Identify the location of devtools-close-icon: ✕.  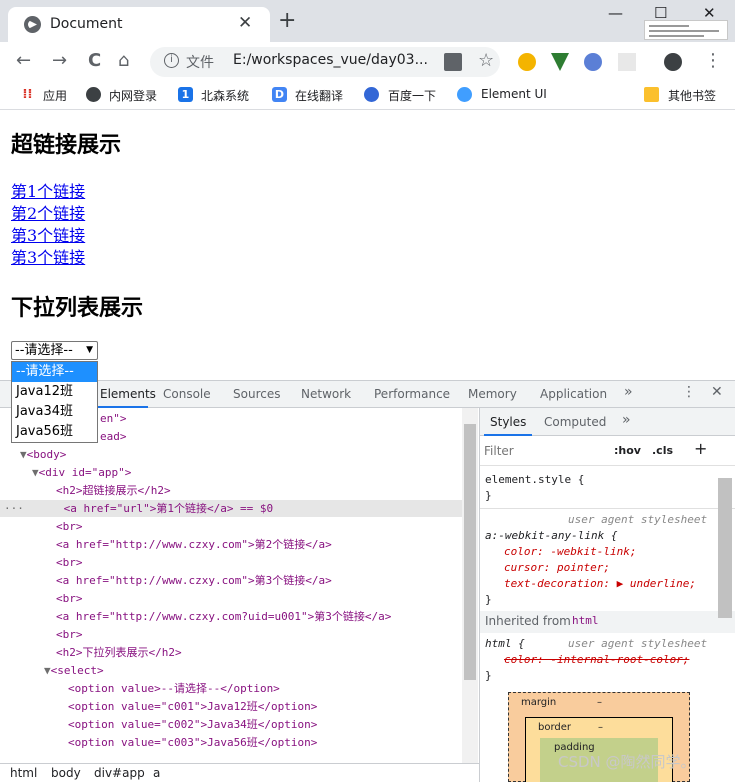
(717, 392).